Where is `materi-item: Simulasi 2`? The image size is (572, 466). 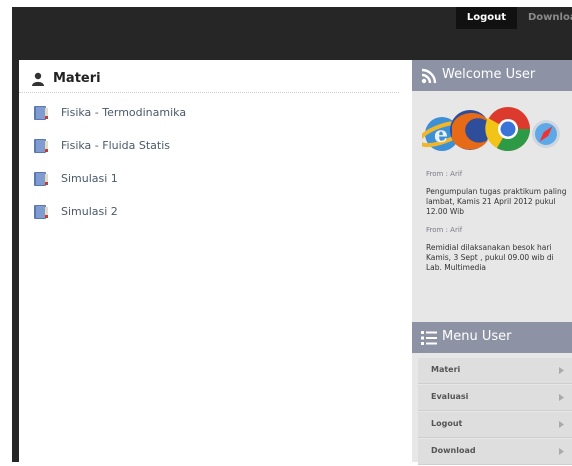 materi-item: Simulasi 2 is located at coordinates (209, 211).